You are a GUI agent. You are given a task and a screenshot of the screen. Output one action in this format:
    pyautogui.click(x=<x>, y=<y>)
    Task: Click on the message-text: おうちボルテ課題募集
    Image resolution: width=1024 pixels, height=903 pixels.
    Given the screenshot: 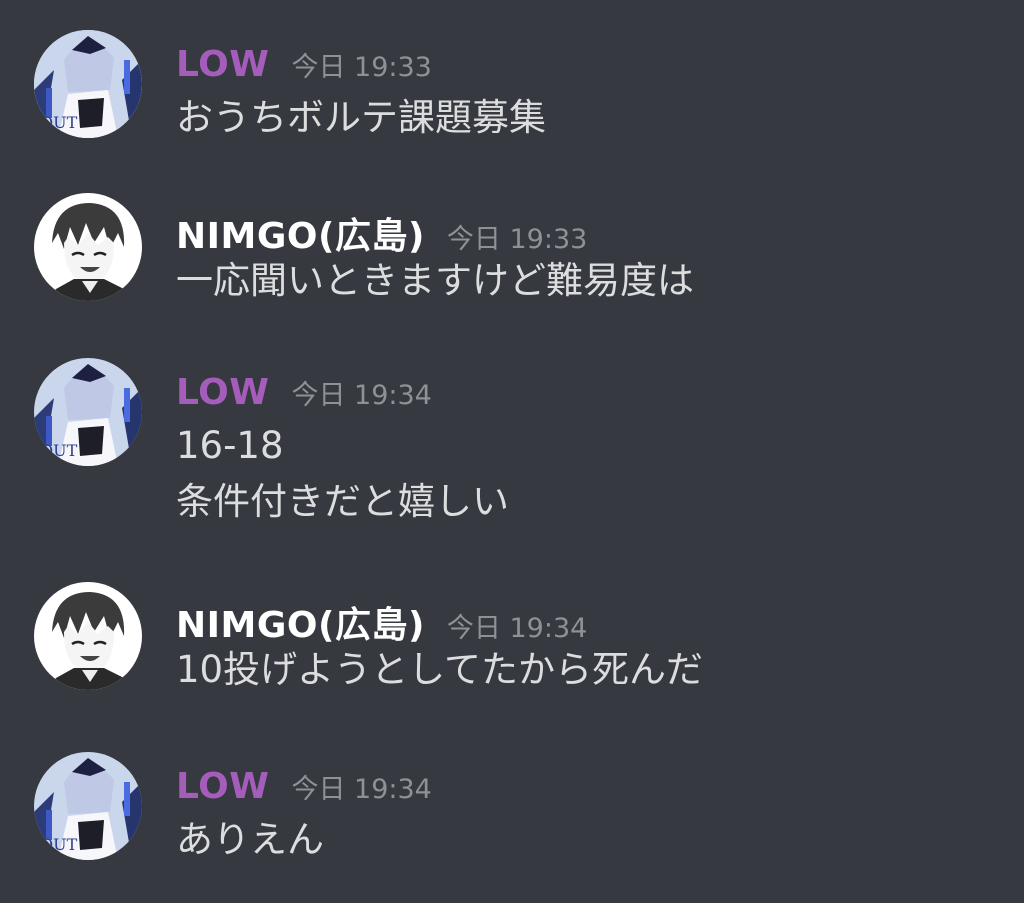 What is the action you would take?
    pyautogui.click(x=361, y=117)
    